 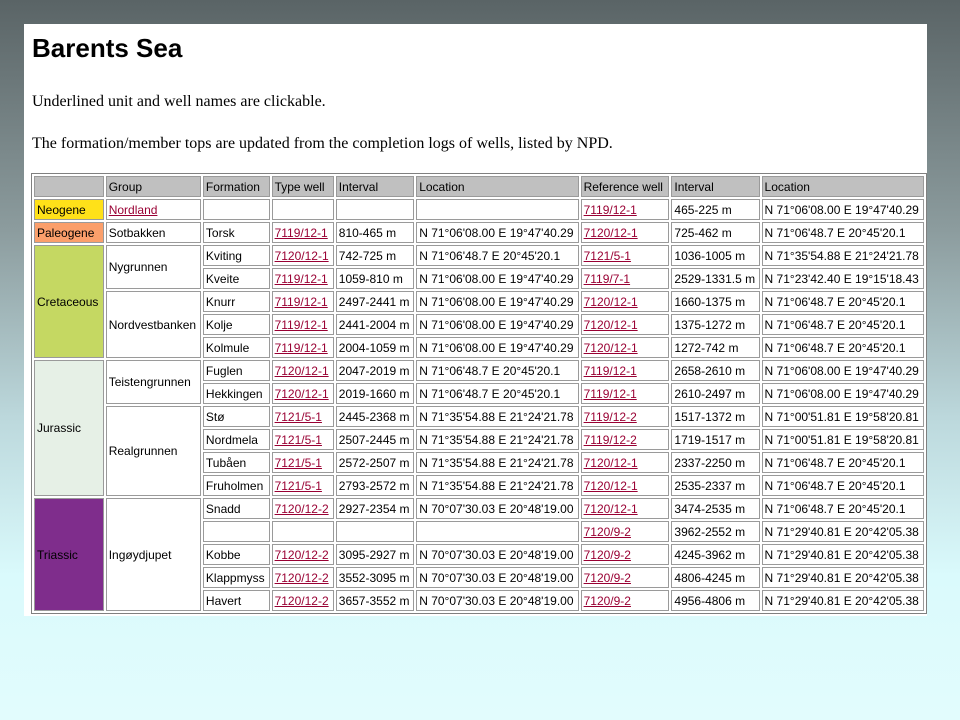 I want to click on interval-cell: 2572-2507 m, so click(x=375, y=462).